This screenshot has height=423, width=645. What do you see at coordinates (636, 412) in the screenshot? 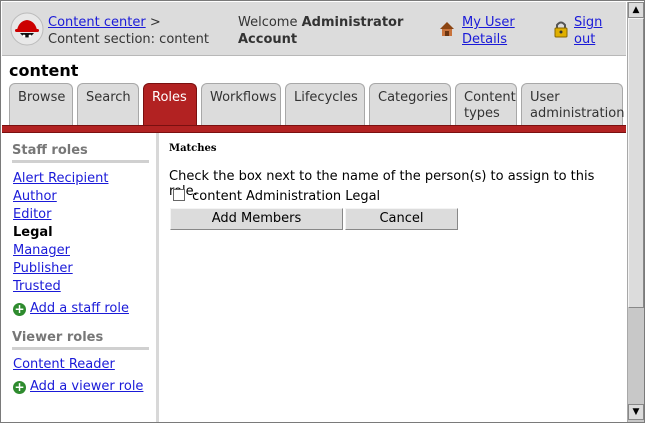
I see `scroll-down-arrow-icon: ▼` at bounding box center [636, 412].